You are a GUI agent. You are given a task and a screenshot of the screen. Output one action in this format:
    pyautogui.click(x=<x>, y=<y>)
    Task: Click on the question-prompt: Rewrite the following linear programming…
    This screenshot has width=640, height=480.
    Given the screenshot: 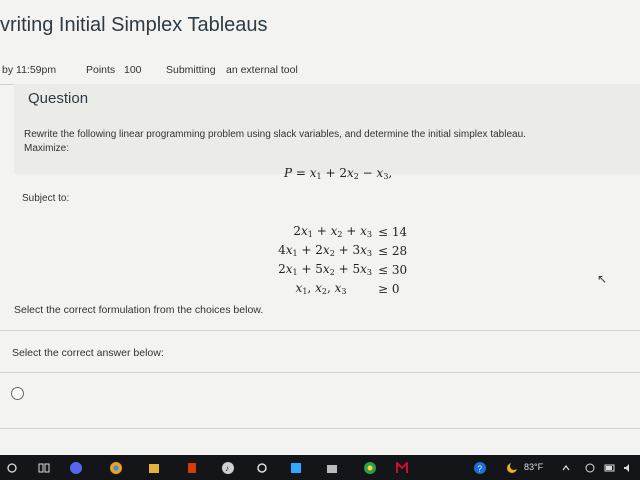 What is the action you would take?
    pyautogui.click(x=324, y=142)
    